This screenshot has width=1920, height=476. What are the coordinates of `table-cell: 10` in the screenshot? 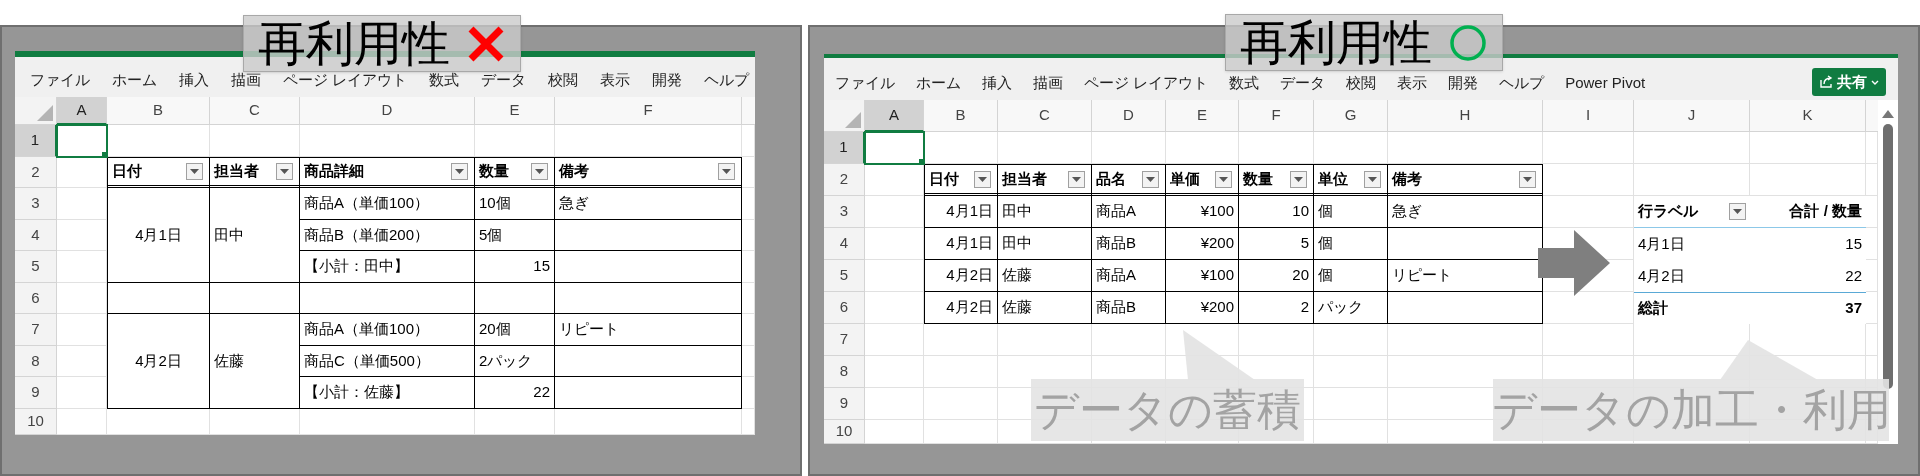 It's located at (1276, 212).